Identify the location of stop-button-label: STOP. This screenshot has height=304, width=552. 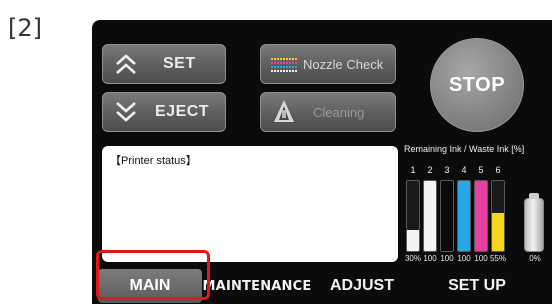
(477, 84).